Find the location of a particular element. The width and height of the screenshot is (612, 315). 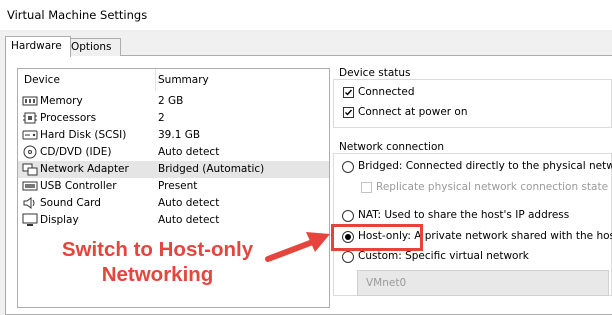

annotation-line-2: Networking is located at coordinates (157, 274).